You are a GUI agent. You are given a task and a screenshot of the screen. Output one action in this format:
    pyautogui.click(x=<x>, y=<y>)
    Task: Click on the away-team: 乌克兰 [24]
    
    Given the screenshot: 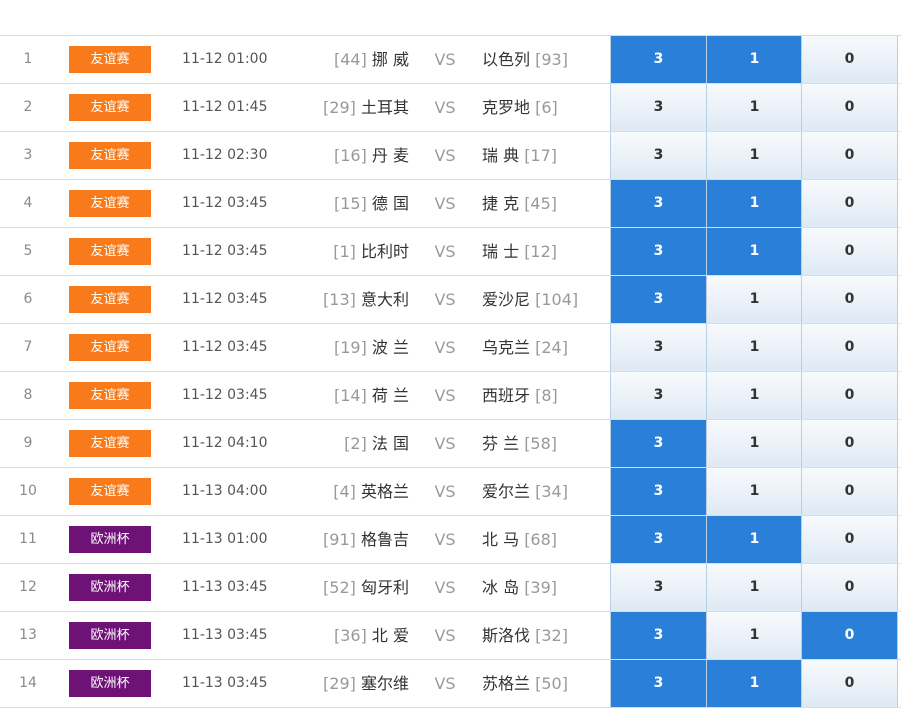 What is the action you would take?
    pyautogui.click(x=525, y=347)
    